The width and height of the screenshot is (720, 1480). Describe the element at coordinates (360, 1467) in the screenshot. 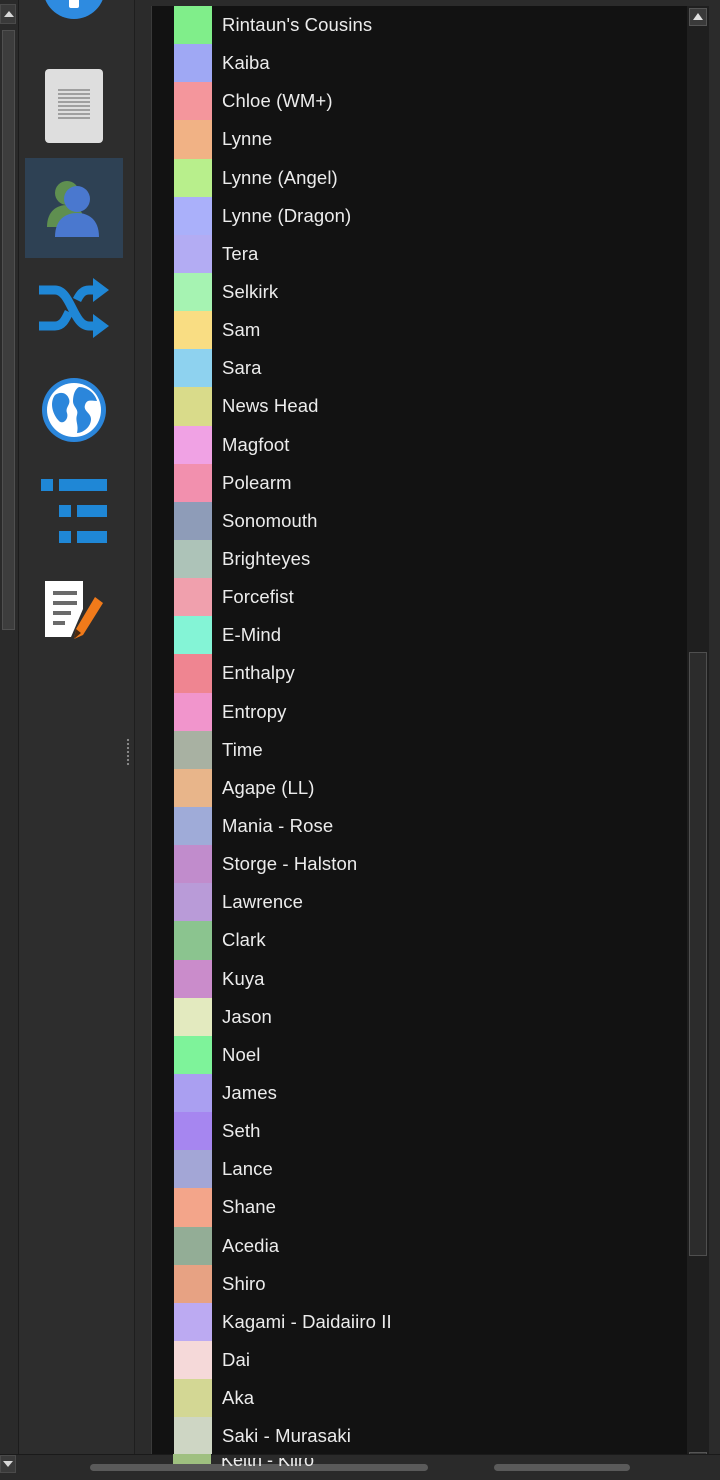

I see `horizontal-scrollbar` at that location.